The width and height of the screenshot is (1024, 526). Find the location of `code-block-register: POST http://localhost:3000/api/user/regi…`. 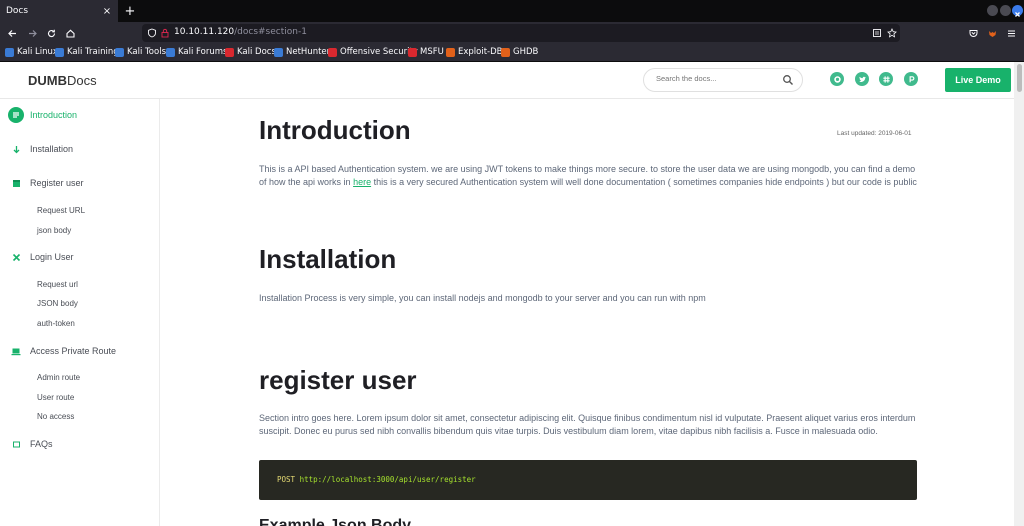

code-block-register: POST http://localhost:3000/api/user/regi… is located at coordinates (588, 480).